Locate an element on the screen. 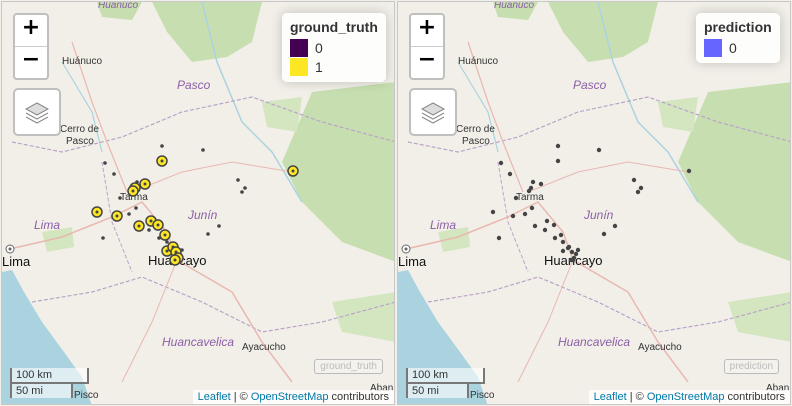 The height and width of the screenshot is (406, 792). city-label-cerro-de-pasco-2: Pasco is located at coordinates (476, 141).